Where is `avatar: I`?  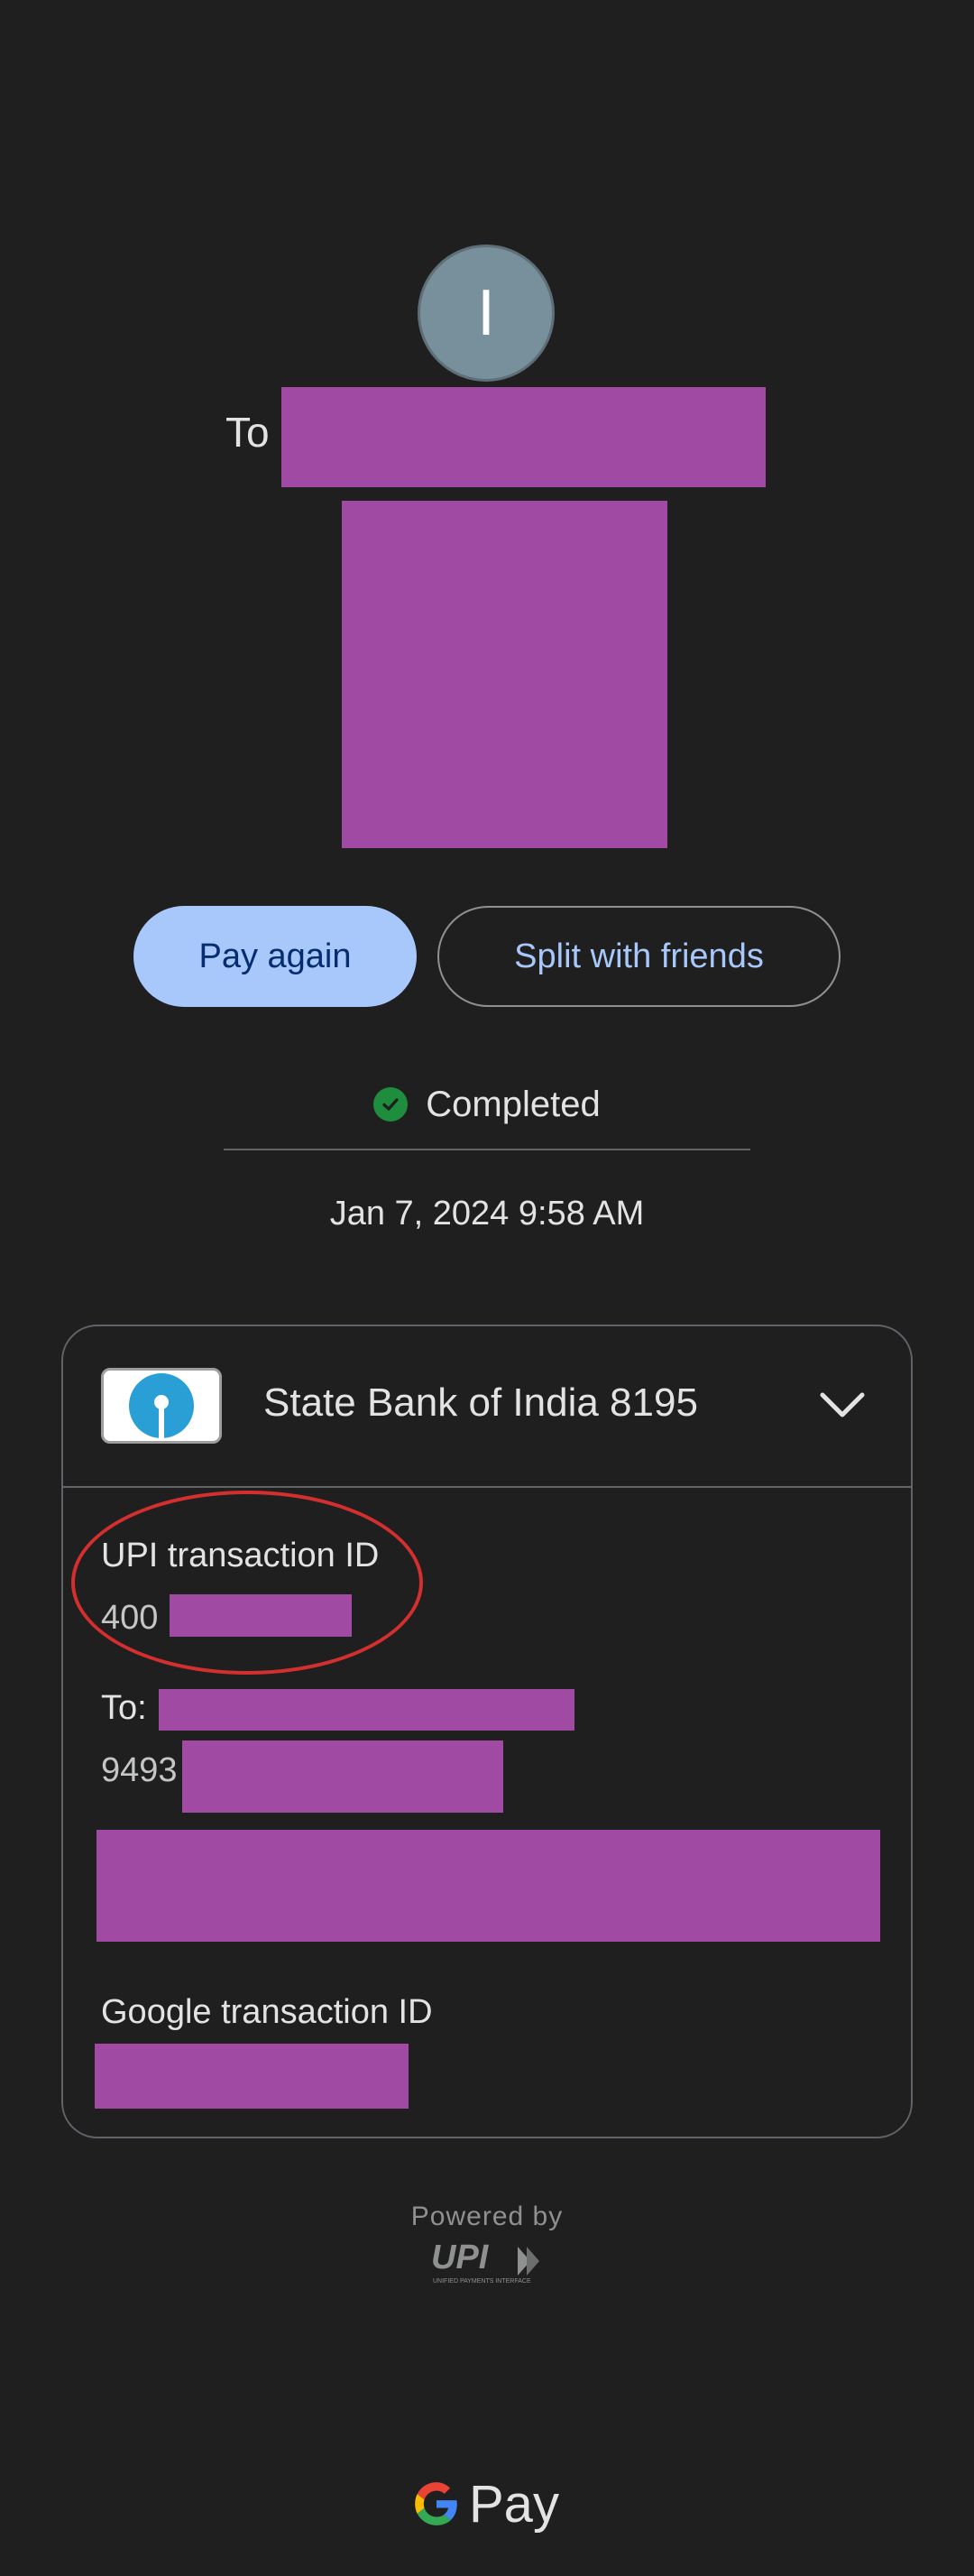 avatar: I is located at coordinates (487, 313).